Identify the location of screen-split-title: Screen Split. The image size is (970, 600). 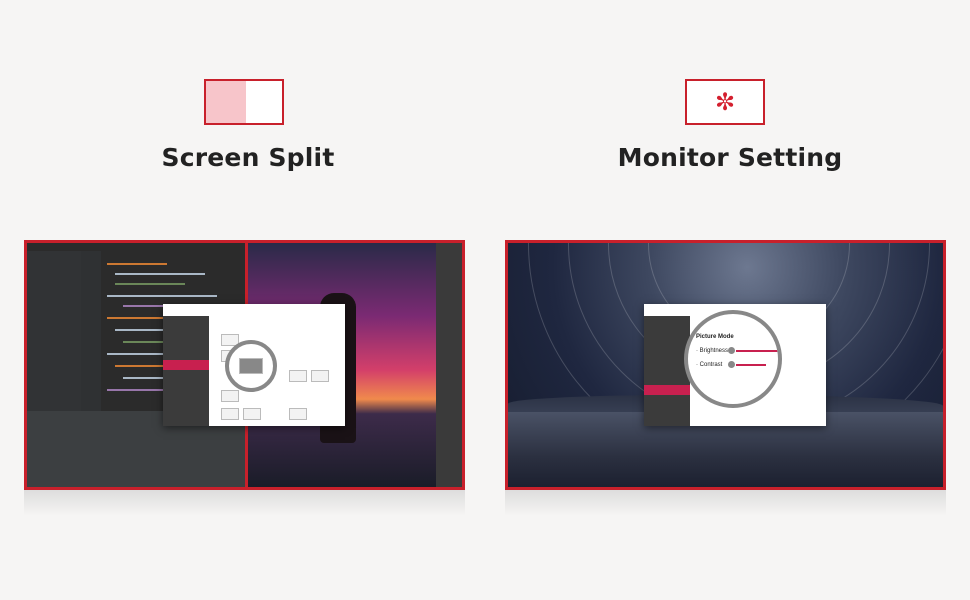
(248, 157).